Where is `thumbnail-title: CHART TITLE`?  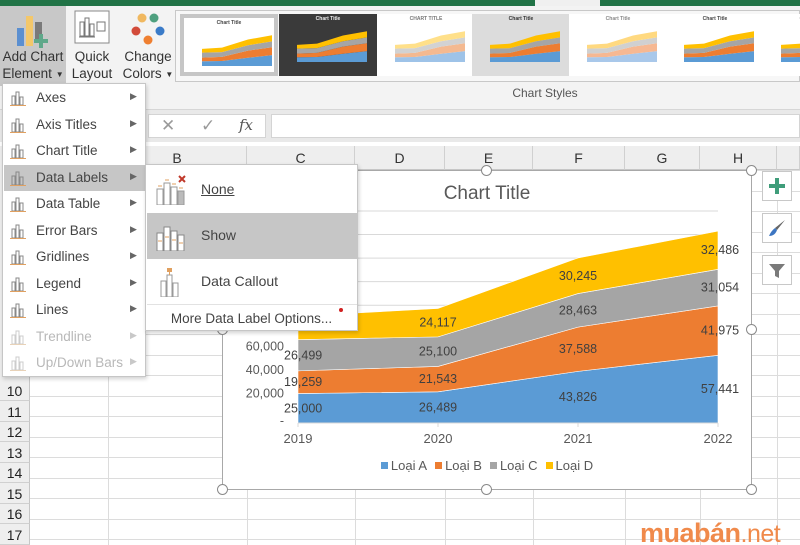 thumbnail-title: CHART TITLE is located at coordinates (426, 19).